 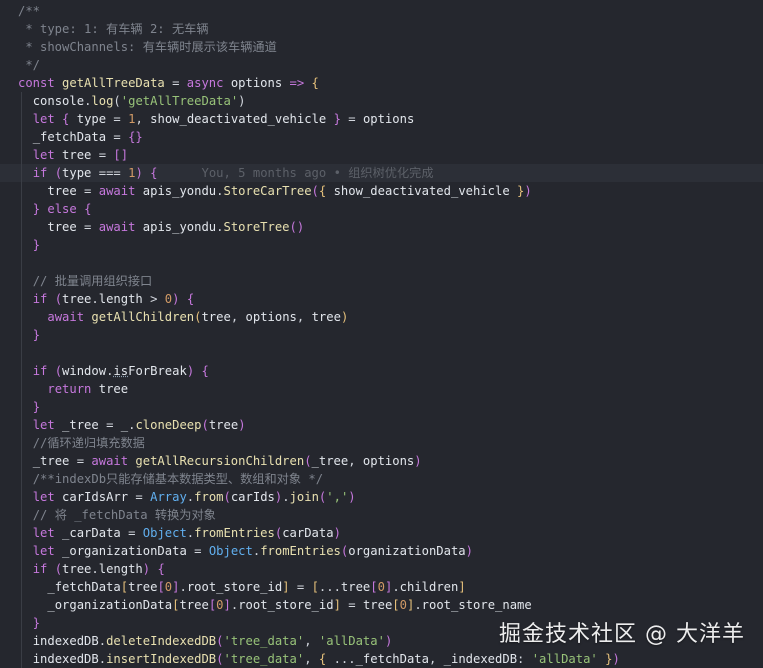 What do you see at coordinates (381, 281) in the screenshot?
I see `code-line: // 批量调用组织接口` at bounding box center [381, 281].